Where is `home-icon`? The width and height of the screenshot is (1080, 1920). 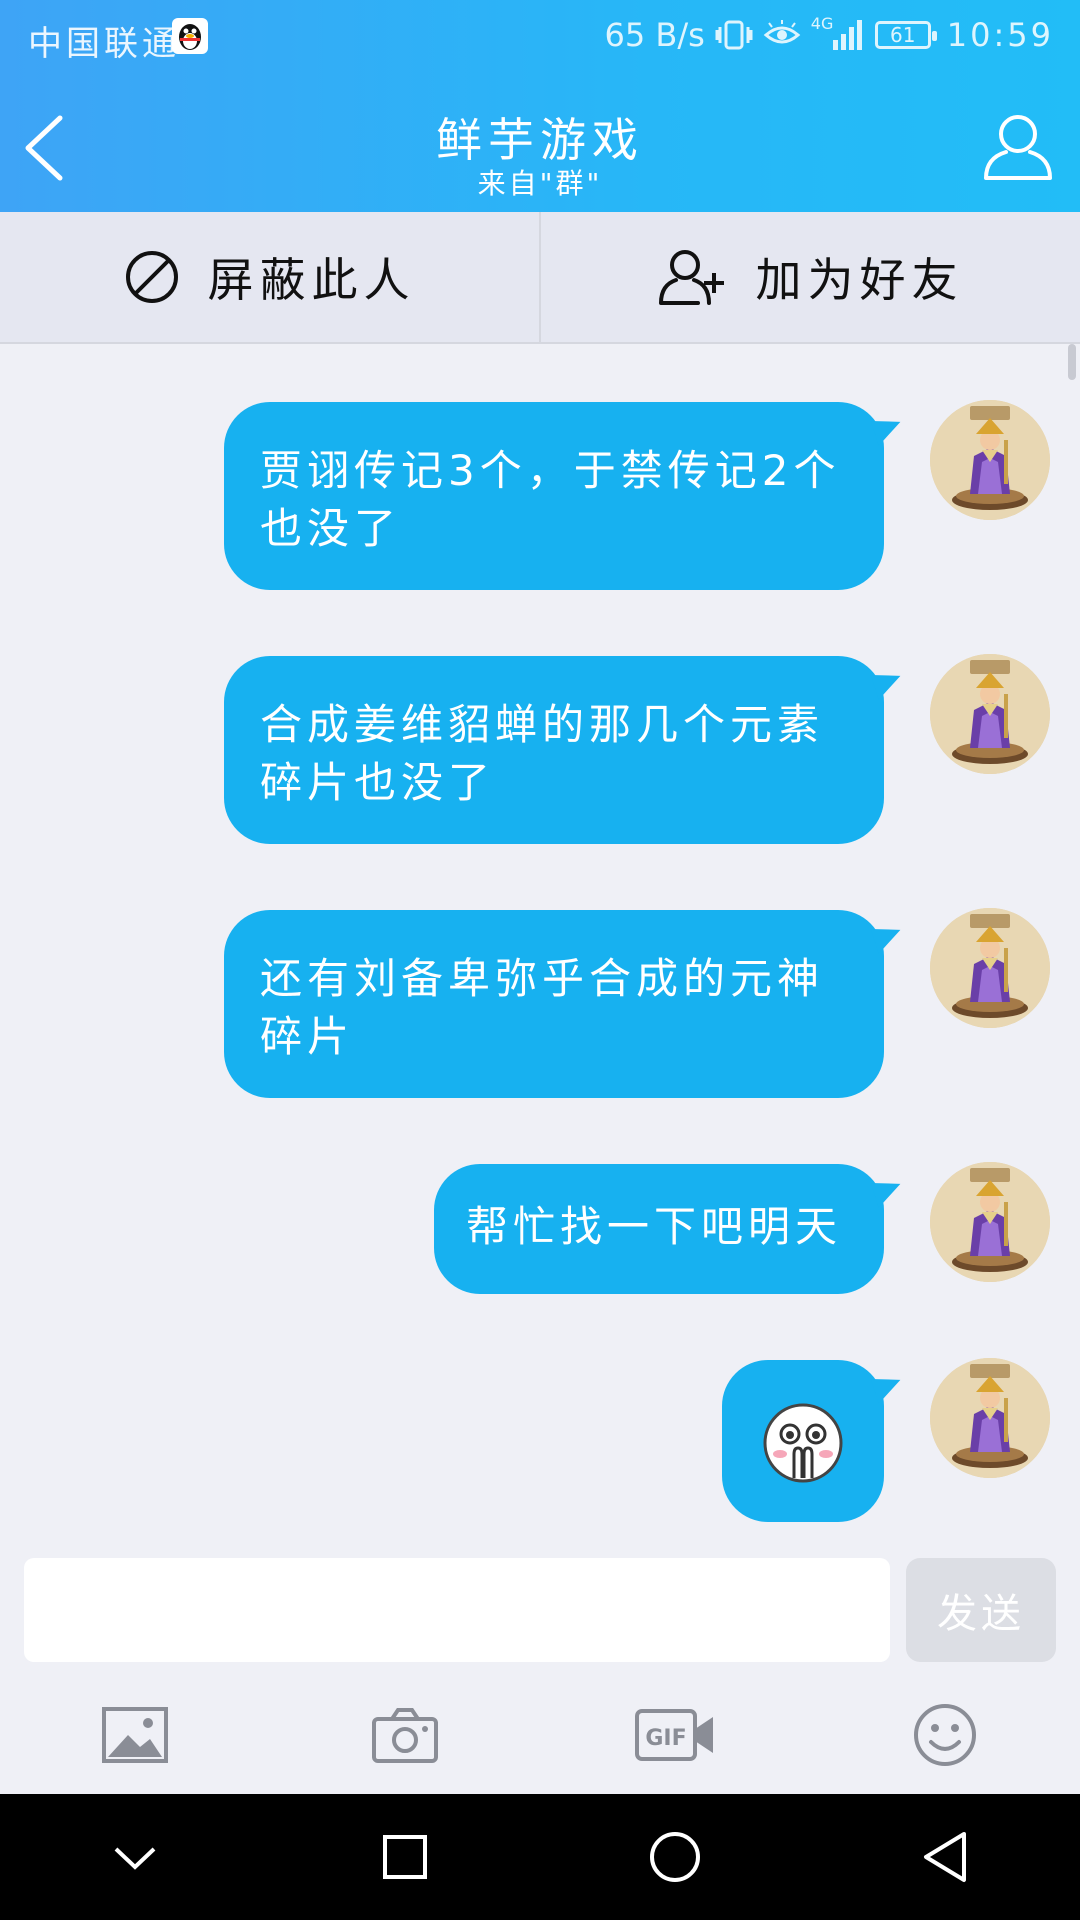
home-icon is located at coordinates (675, 1857).